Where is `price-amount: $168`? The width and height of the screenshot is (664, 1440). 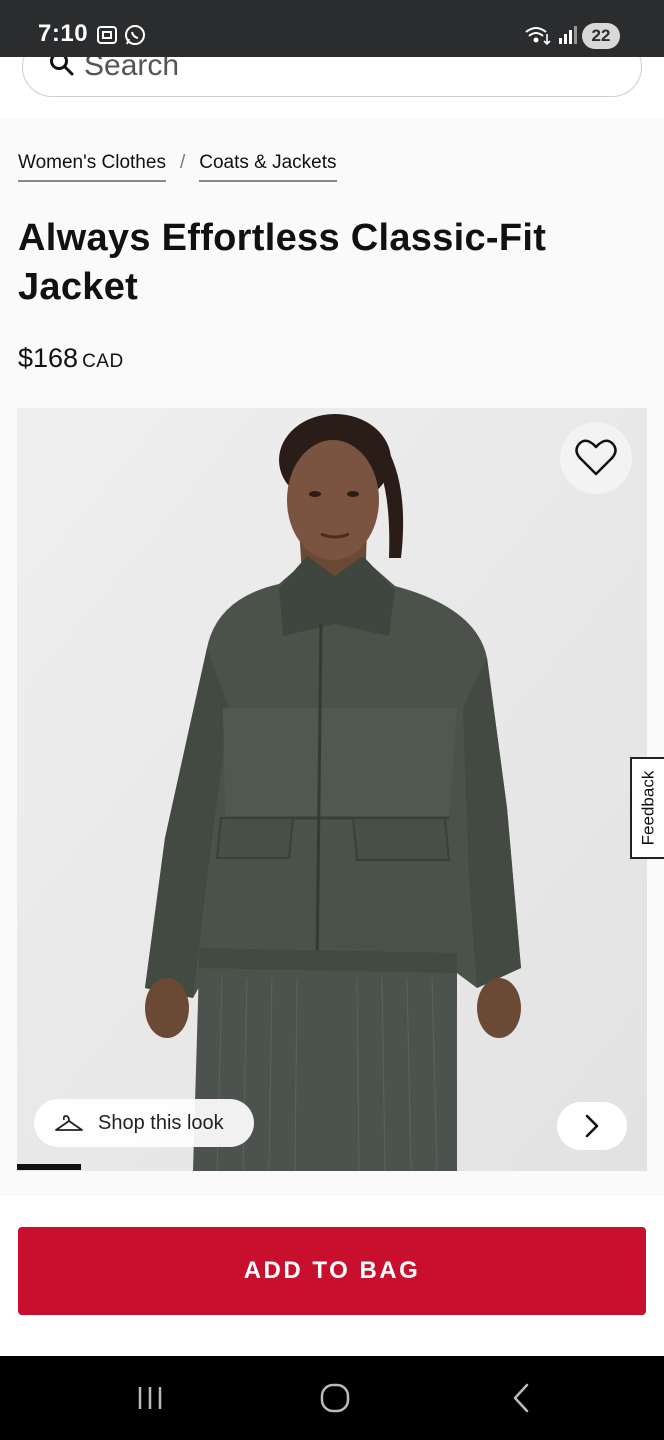 price-amount: $168 is located at coordinates (48, 358).